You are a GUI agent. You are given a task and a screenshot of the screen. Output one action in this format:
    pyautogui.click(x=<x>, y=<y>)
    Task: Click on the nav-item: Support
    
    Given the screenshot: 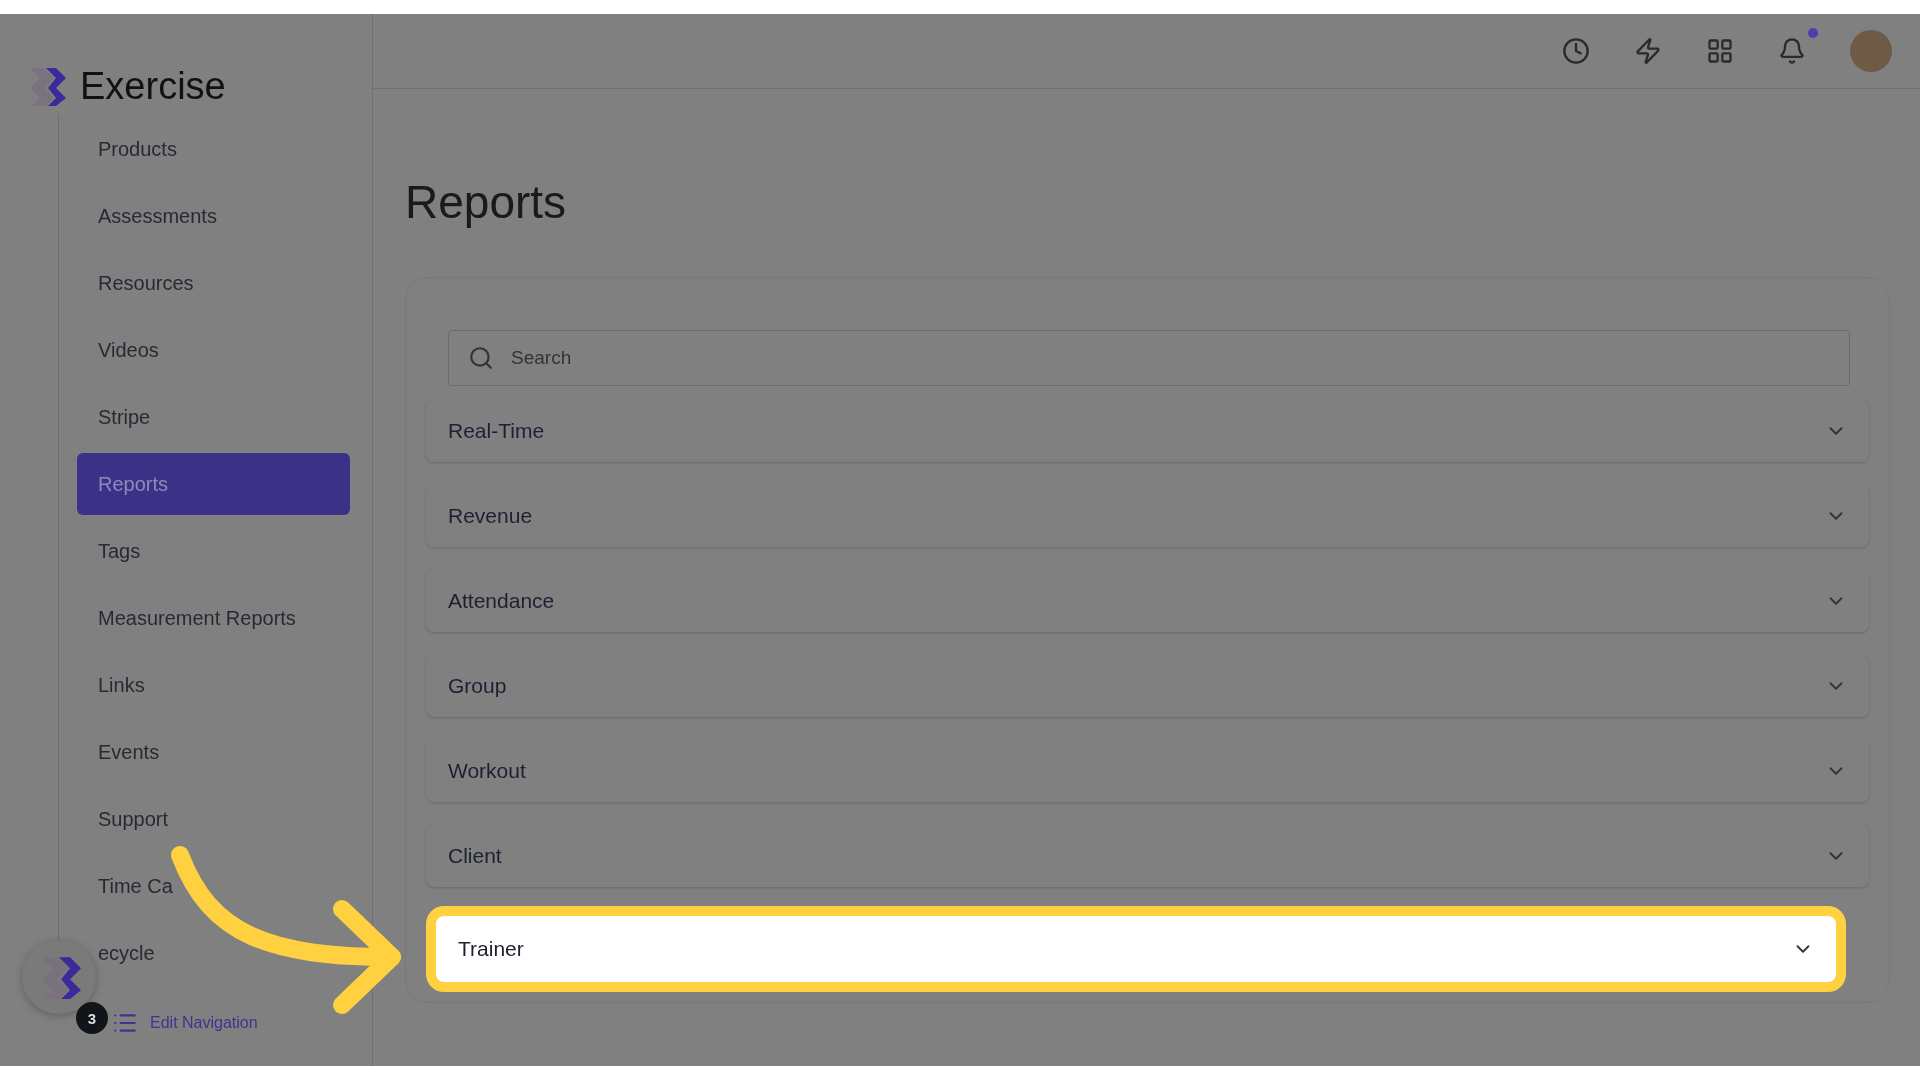 What is the action you would take?
    pyautogui.click(x=133, y=819)
    